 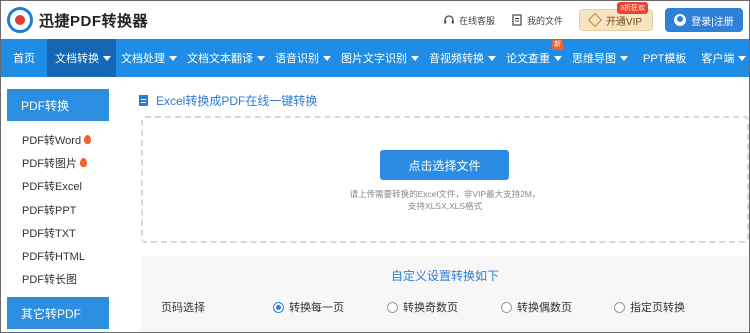 What do you see at coordinates (297, 59) in the screenshot?
I see `nav-label: 语音识别` at bounding box center [297, 59].